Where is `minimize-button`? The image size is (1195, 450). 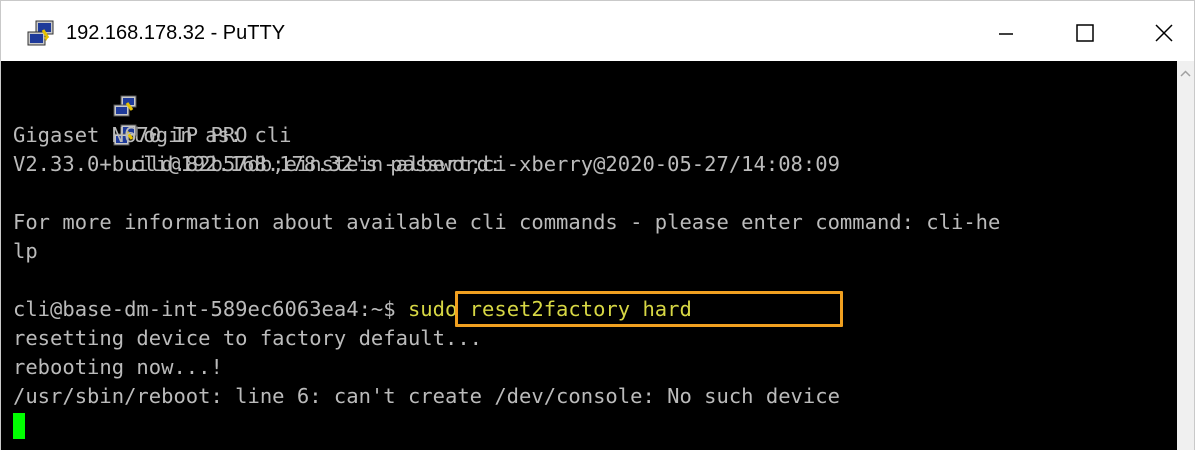 minimize-button is located at coordinates (1006, 33).